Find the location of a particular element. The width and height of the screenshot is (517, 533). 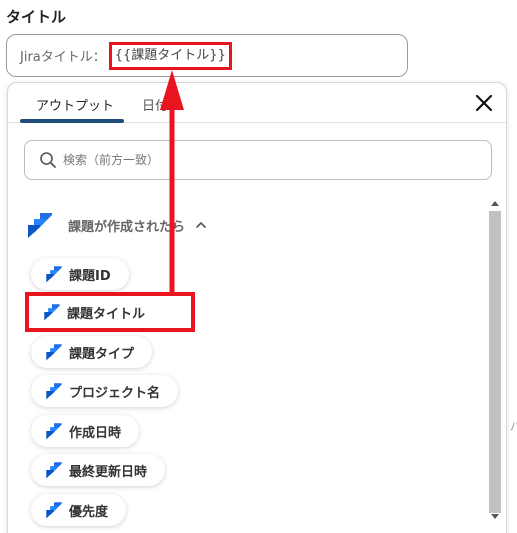

item-label: 最終更新日時 is located at coordinates (108, 472).